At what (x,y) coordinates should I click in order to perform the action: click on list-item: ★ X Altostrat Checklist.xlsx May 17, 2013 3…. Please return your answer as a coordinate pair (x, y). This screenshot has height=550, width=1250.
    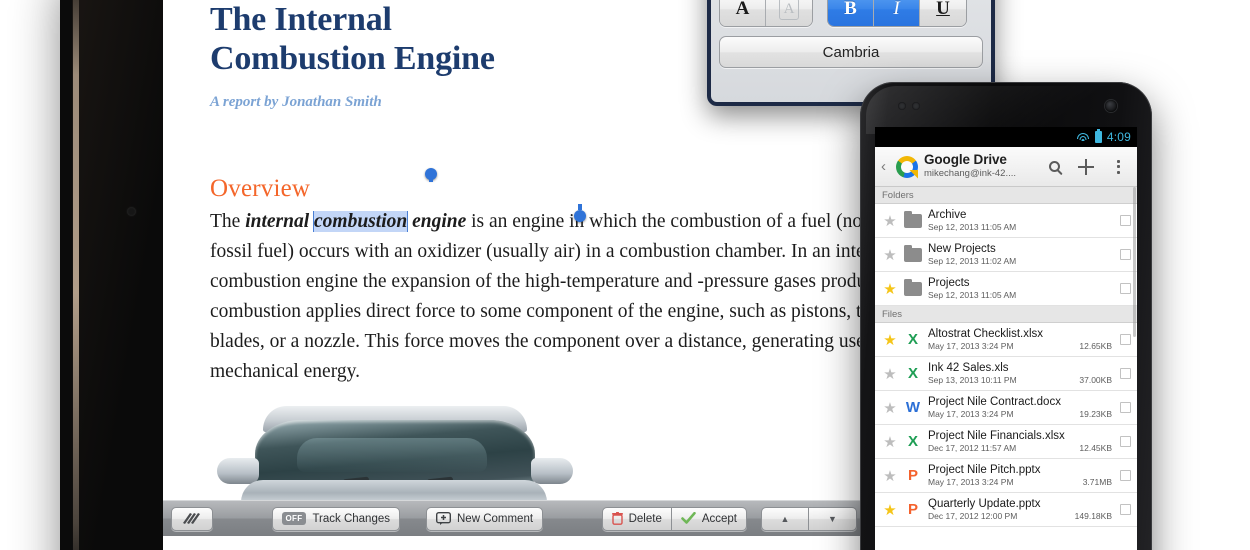
    Looking at the image, I should click on (1006, 340).